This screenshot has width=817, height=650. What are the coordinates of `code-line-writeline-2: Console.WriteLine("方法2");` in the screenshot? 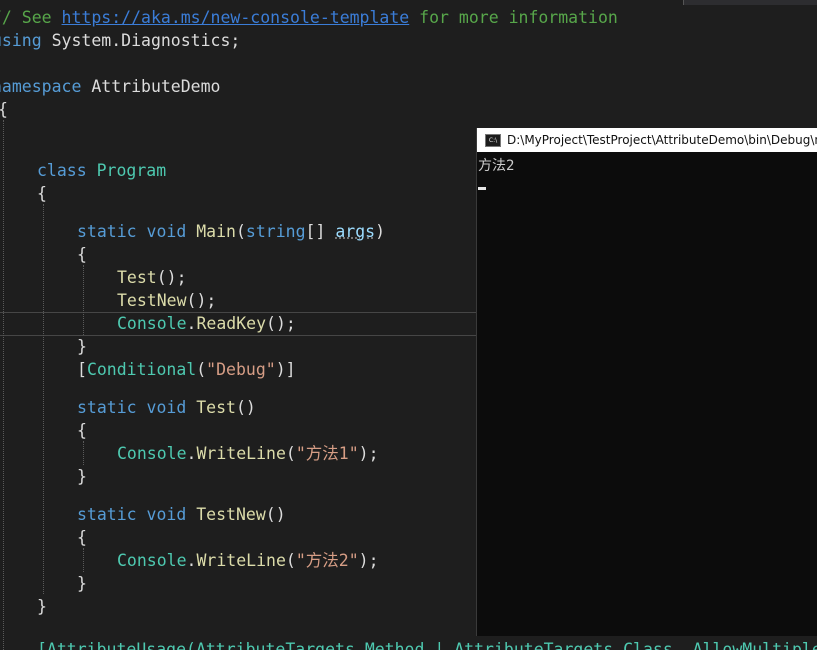 It's located at (248, 560).